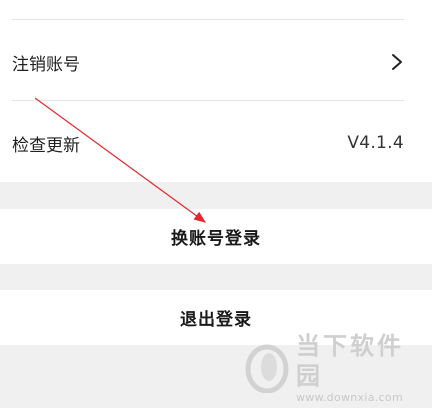 The width and height of the screenshot is (432, 408). I want to click on switch-account-button: 换账号登录, so click(216, 236).